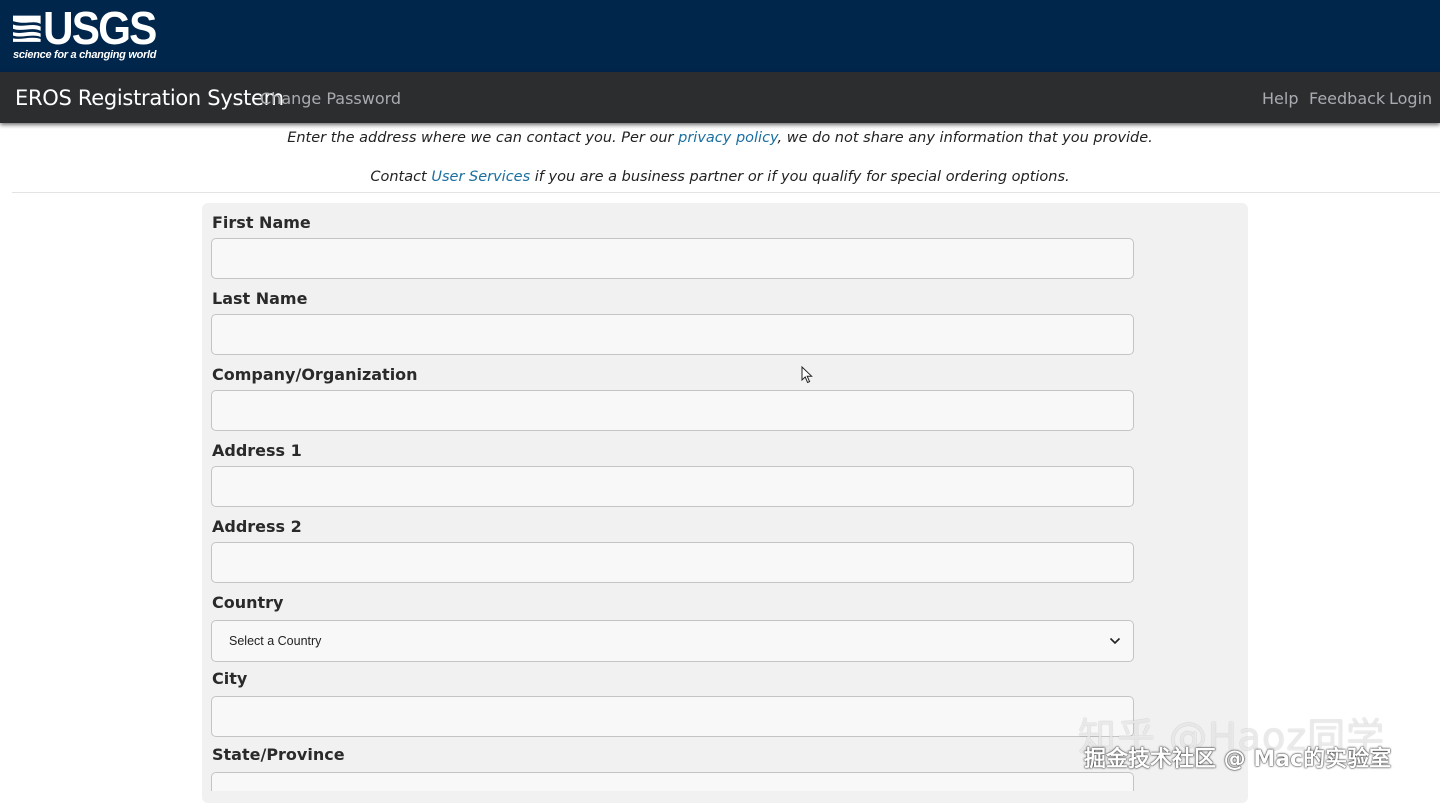 The width and height of the screenshot is (1440, 803). What do you see at coordinates (1115, 641) in the screenshot?
I see `chevron-down-icon` at bounding box center [1115, 641].